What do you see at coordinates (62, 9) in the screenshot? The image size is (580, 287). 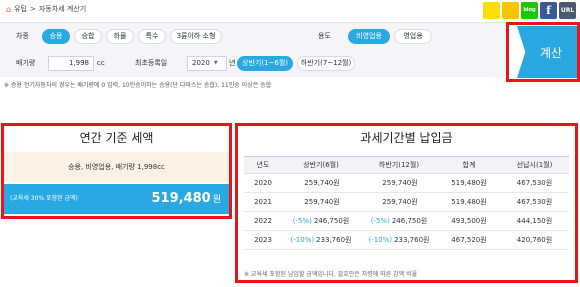 I see `breadcrumb-item-current: 자동차세 계산기` at bounding box center [62, 9].